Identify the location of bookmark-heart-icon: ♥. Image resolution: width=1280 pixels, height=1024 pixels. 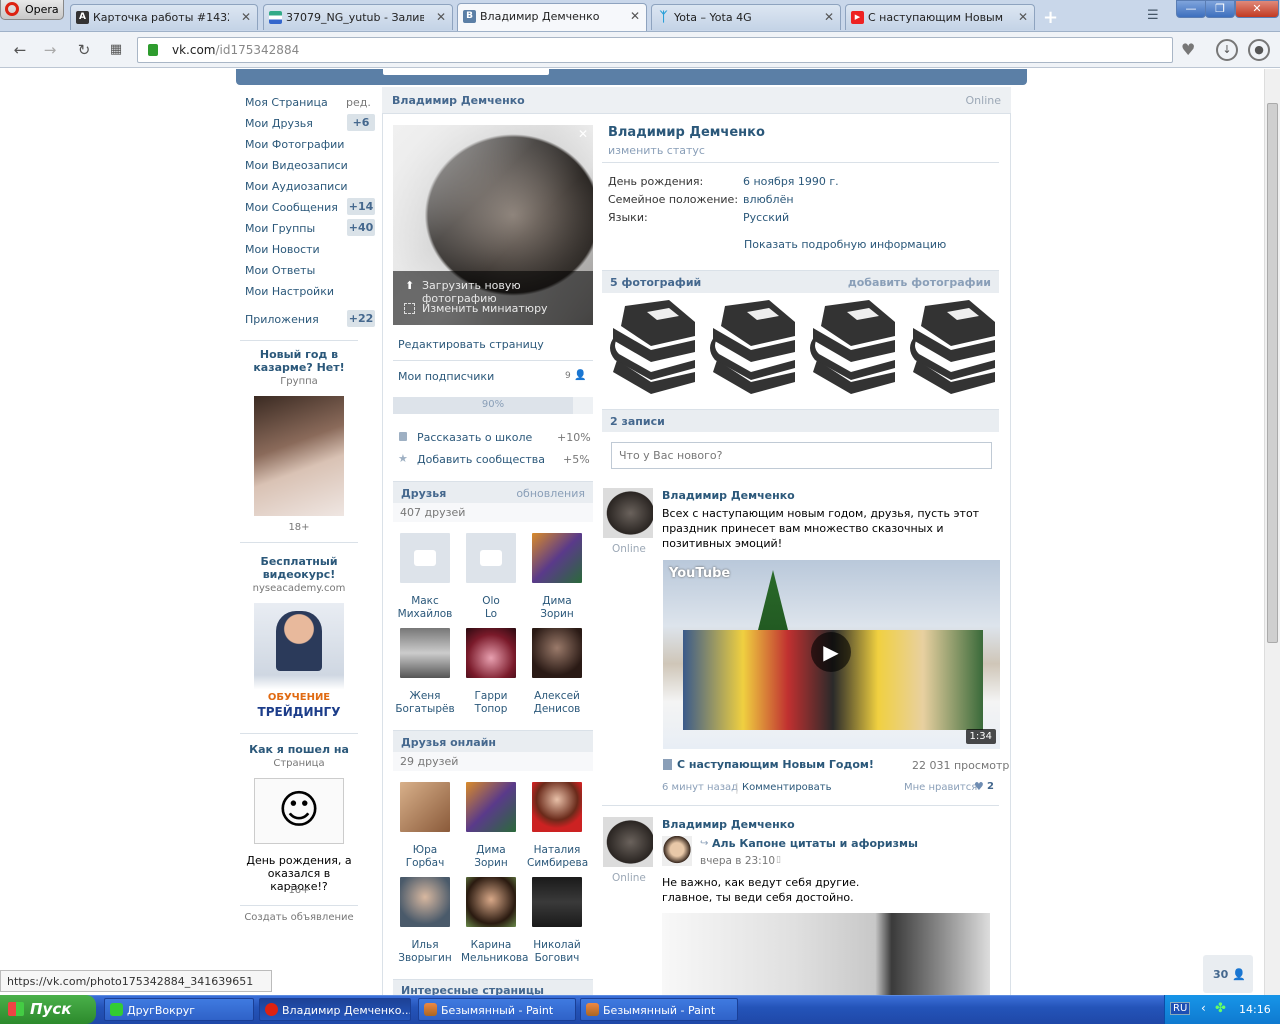
(1188, 49).